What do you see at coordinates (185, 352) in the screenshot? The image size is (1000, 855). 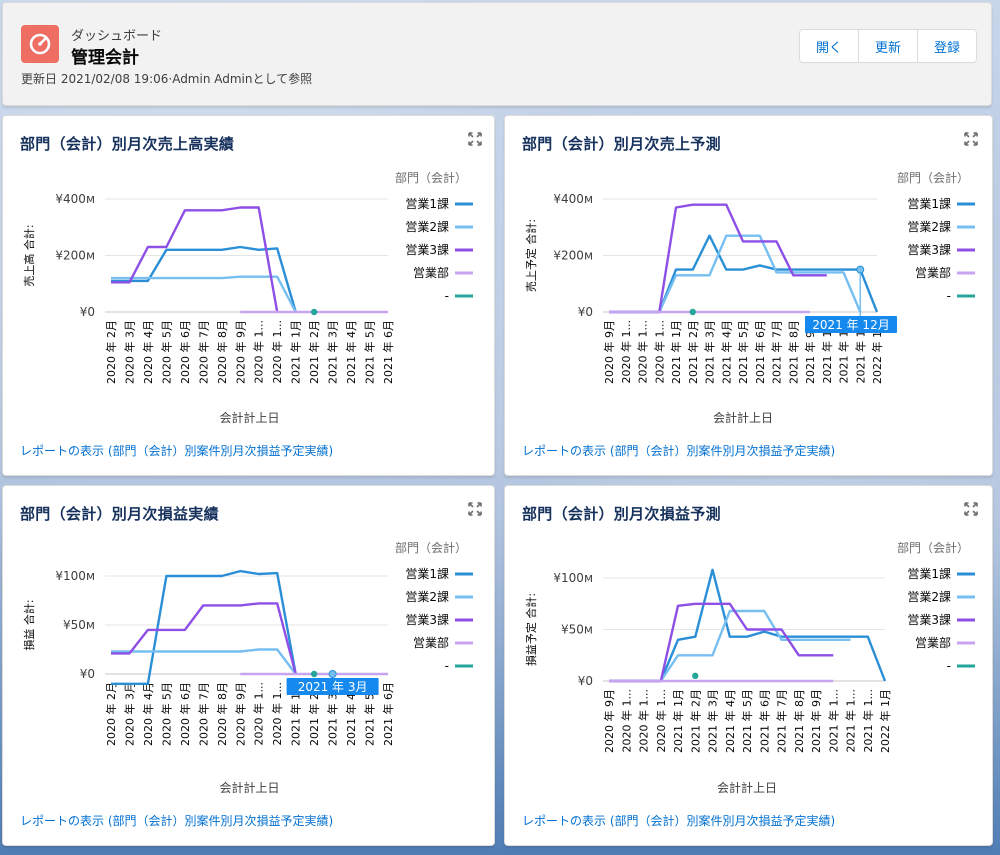 I see `x-tick-label: 2020 年 6月` at bounding box center [185, 352].